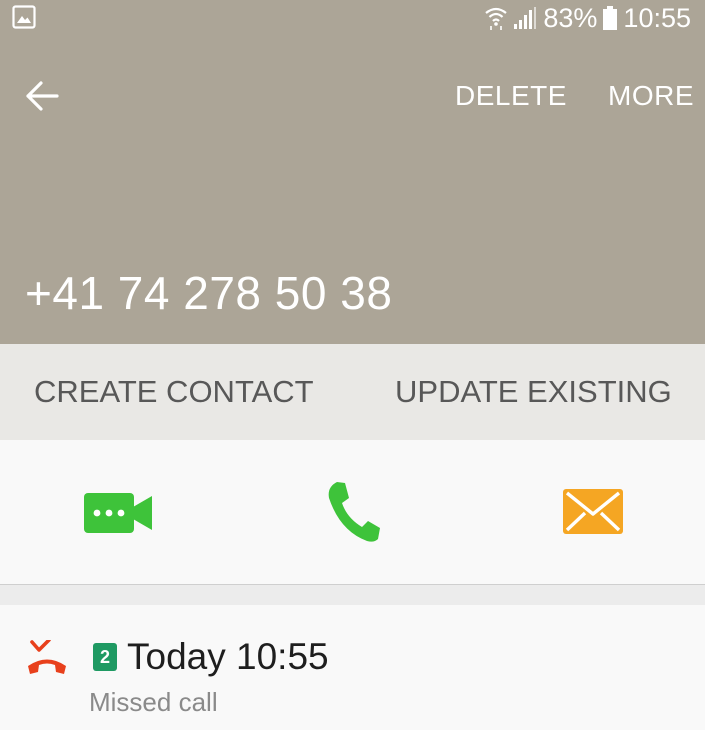 This screenshot has height=730, width=705. Describe the element at coordinates (118, 513) in the screenshot. I see `video-call-icon` at that location.